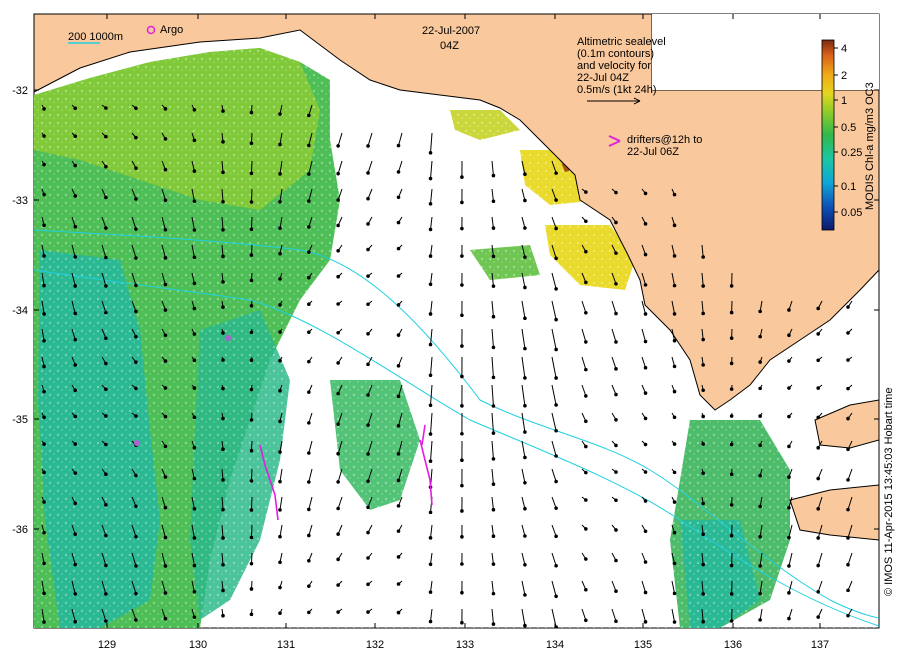 The width and height of the screenshot is (900, 660). What do you see at coordinates (95, 37) in the screenshot?
I see `scale-label: 200 1000m` at bounding box center [95, 37].